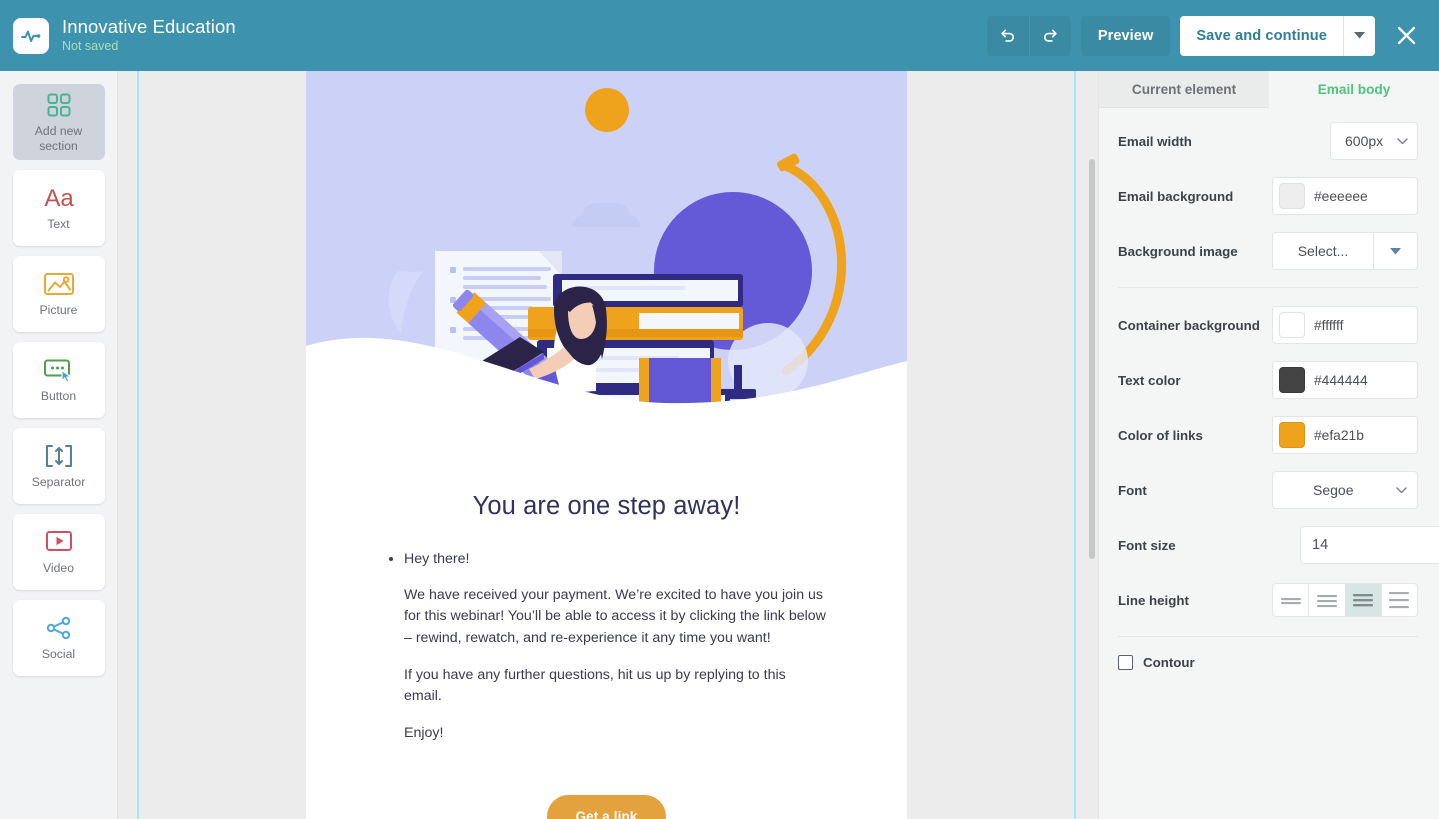 This screenshot has width=1439, height=819. I want to click on save-status: Not saved, so click(90, 46).